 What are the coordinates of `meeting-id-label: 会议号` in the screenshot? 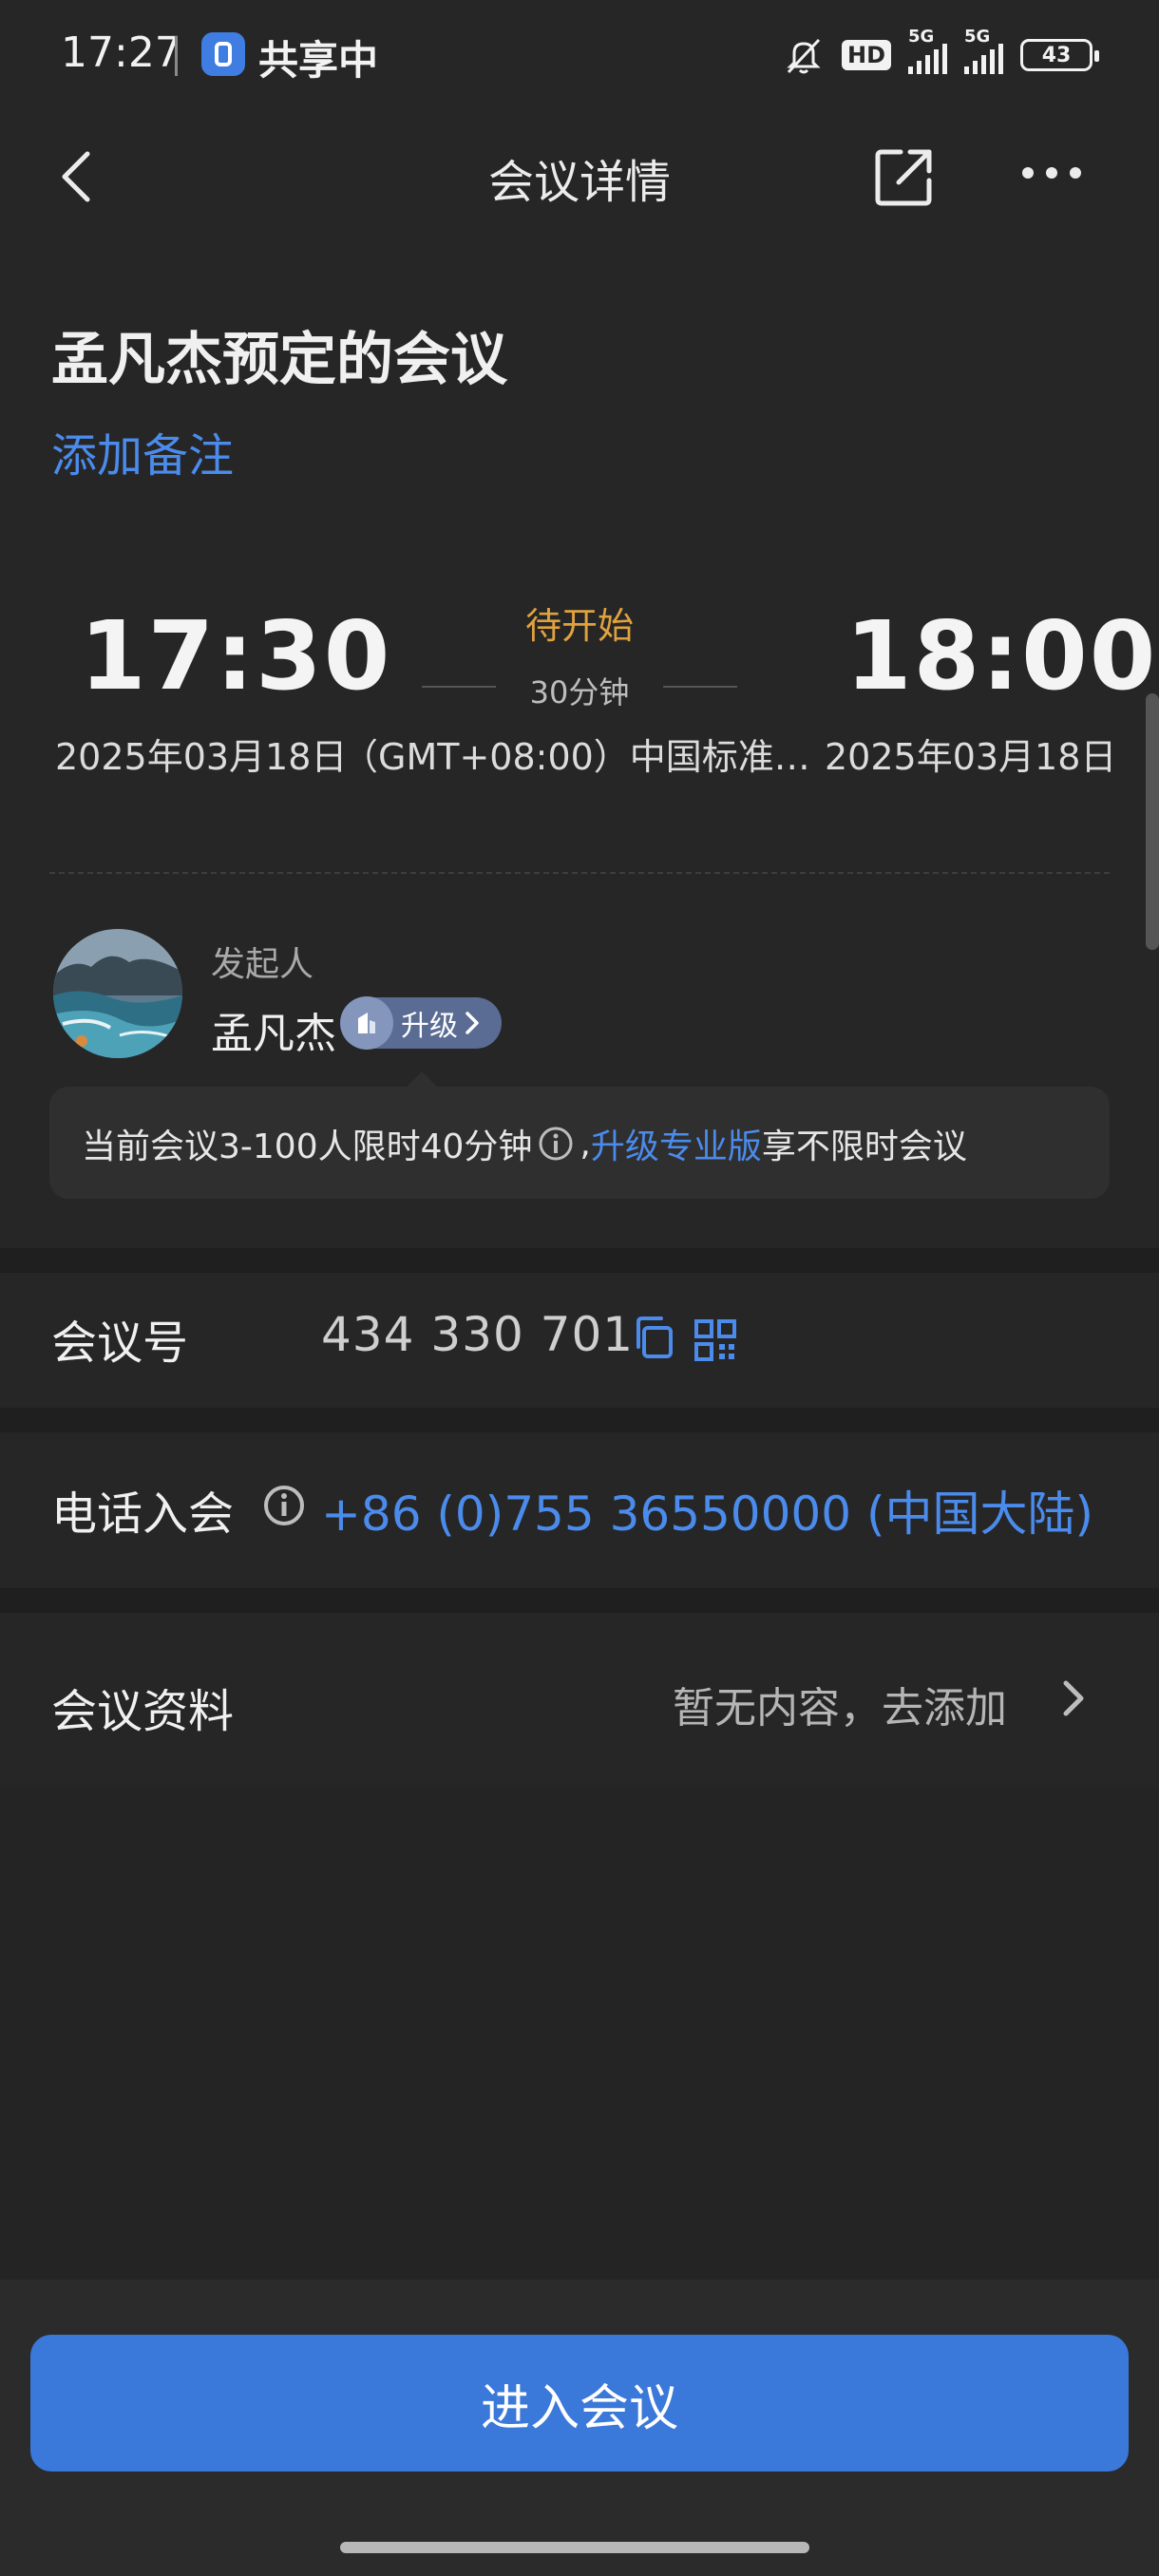 It's located at (120, 1343).